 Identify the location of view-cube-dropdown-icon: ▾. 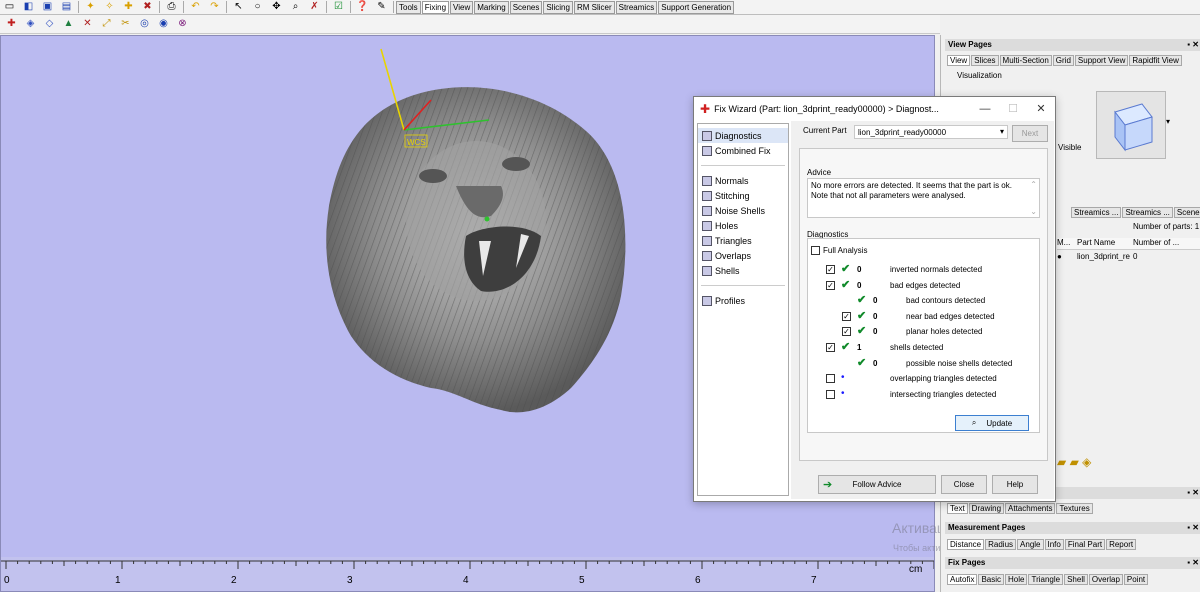
(1168, 121).